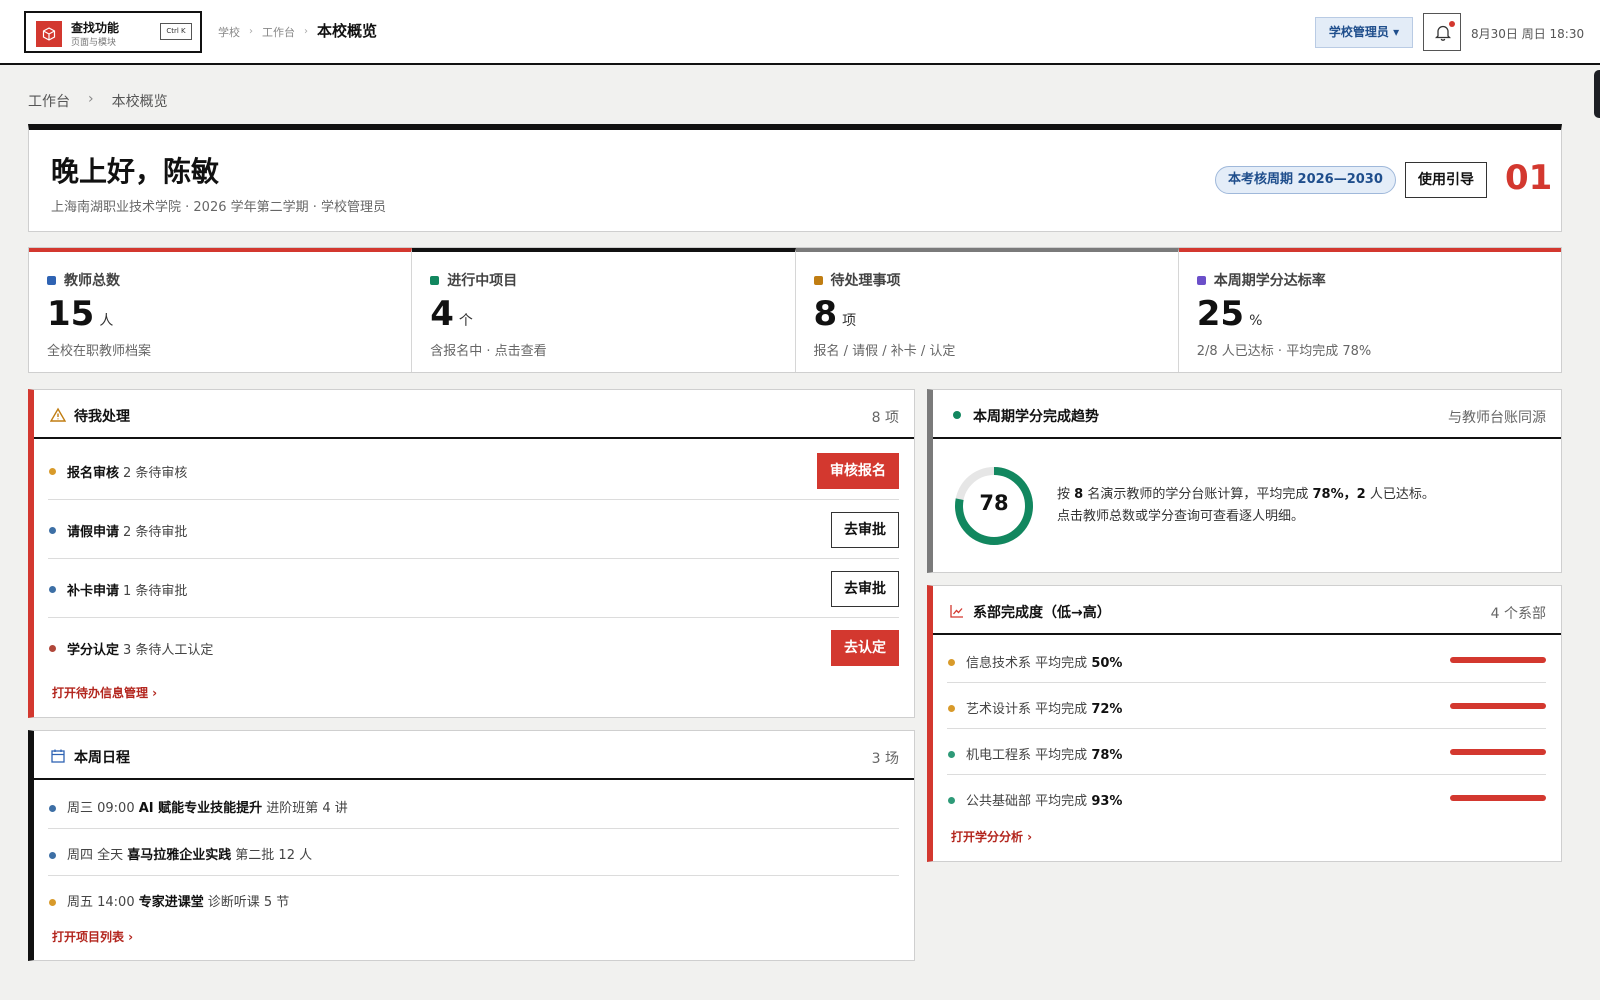 The image size is (1600, 1000). Describe the element at coordinates (274, 855) in the screenshot. I see `schedule-detail: 第二批 12 人` at that location.